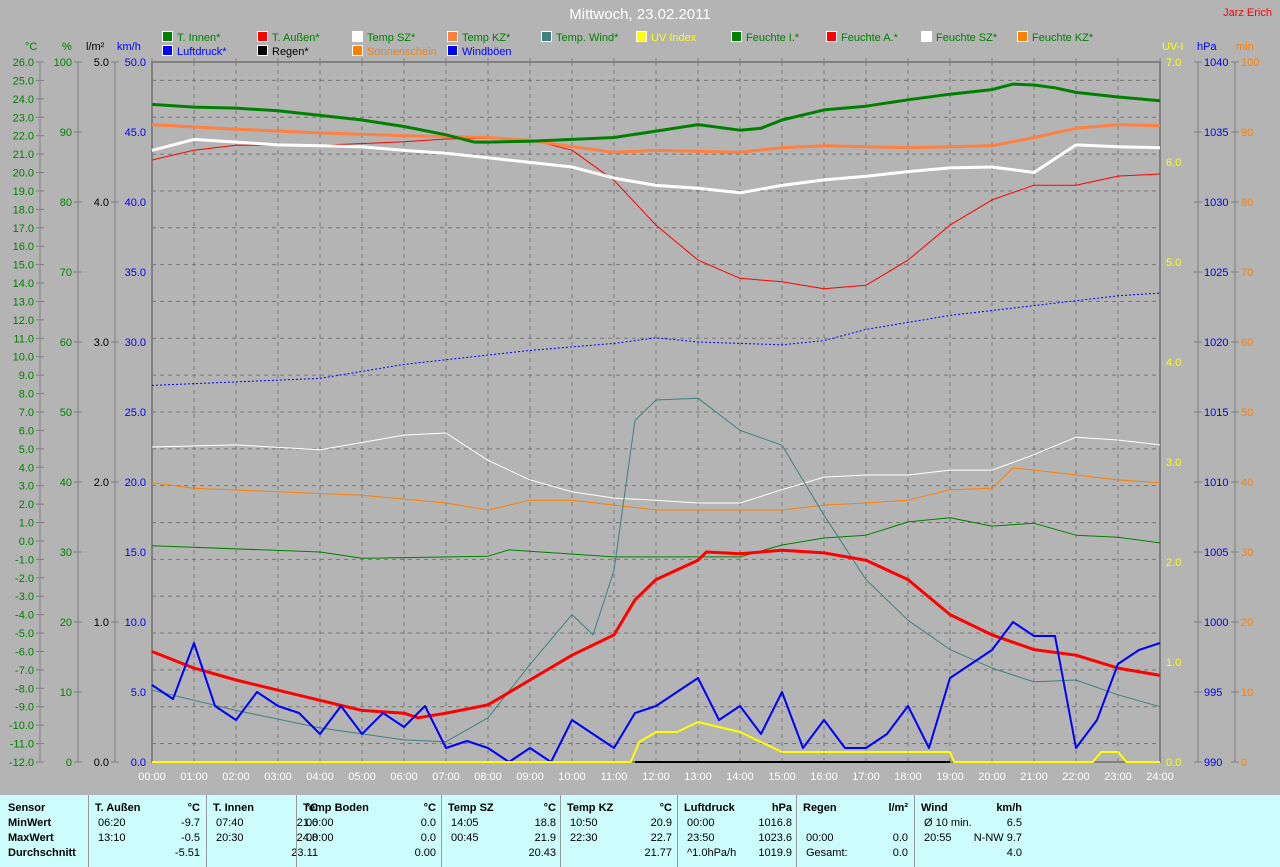 This screenshot has width=1280, height=867. What do you see at coordinates (1172, 47) in the screenshot?
I see `axis-unit-uv: UV-I` at bounding box center [1172, 47].